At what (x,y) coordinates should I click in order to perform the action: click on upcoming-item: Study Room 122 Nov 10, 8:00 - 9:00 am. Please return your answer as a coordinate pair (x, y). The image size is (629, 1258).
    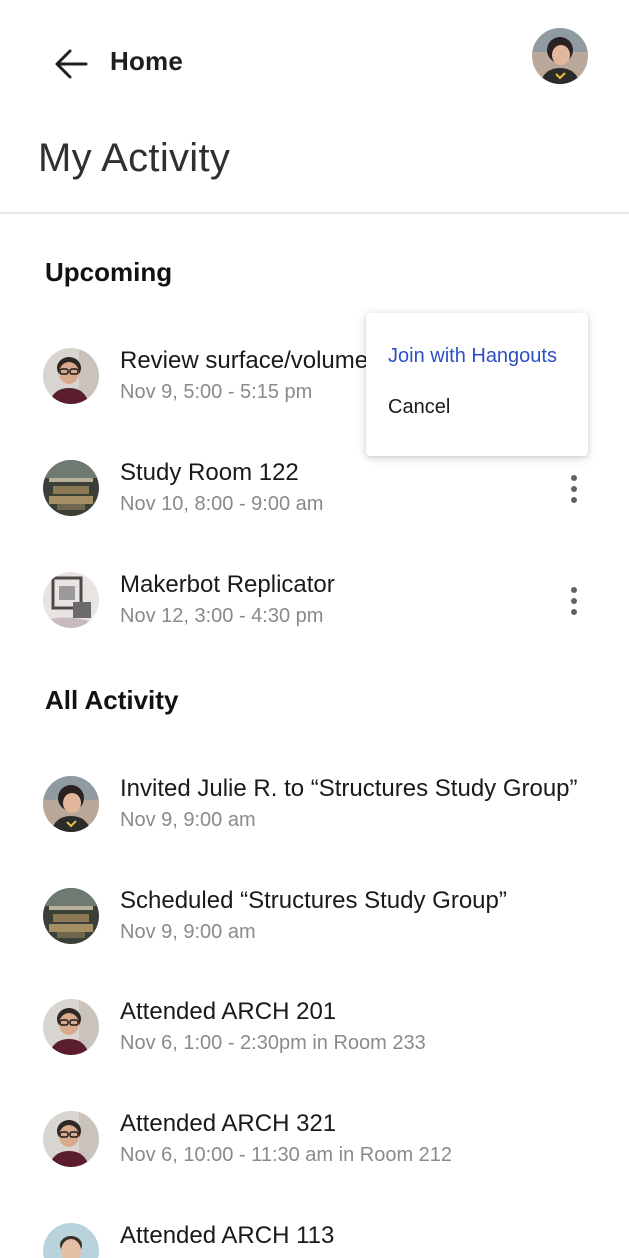
    Looking at the image, I should click on (314, 504).